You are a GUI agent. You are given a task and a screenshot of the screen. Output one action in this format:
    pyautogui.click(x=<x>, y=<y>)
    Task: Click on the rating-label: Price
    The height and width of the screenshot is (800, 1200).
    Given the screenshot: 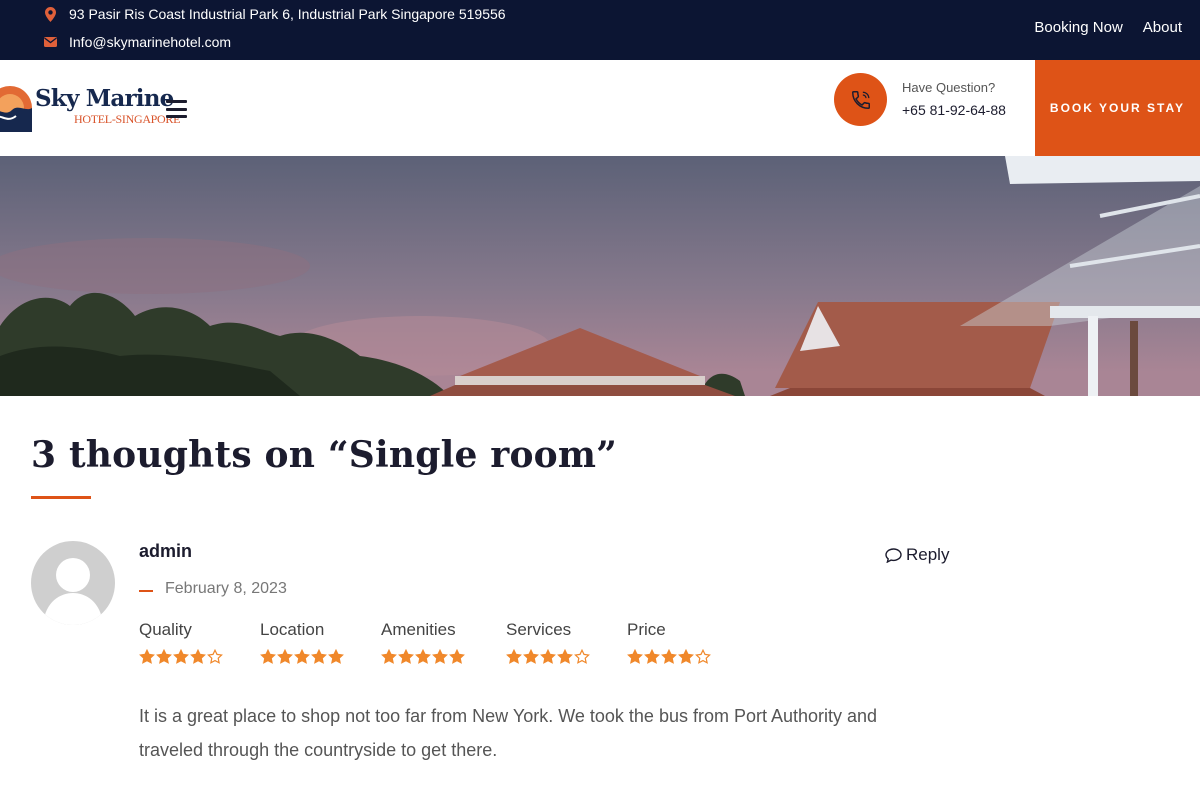 What is the action you would take?
    pyautogui.click(x=646, y=629)
    